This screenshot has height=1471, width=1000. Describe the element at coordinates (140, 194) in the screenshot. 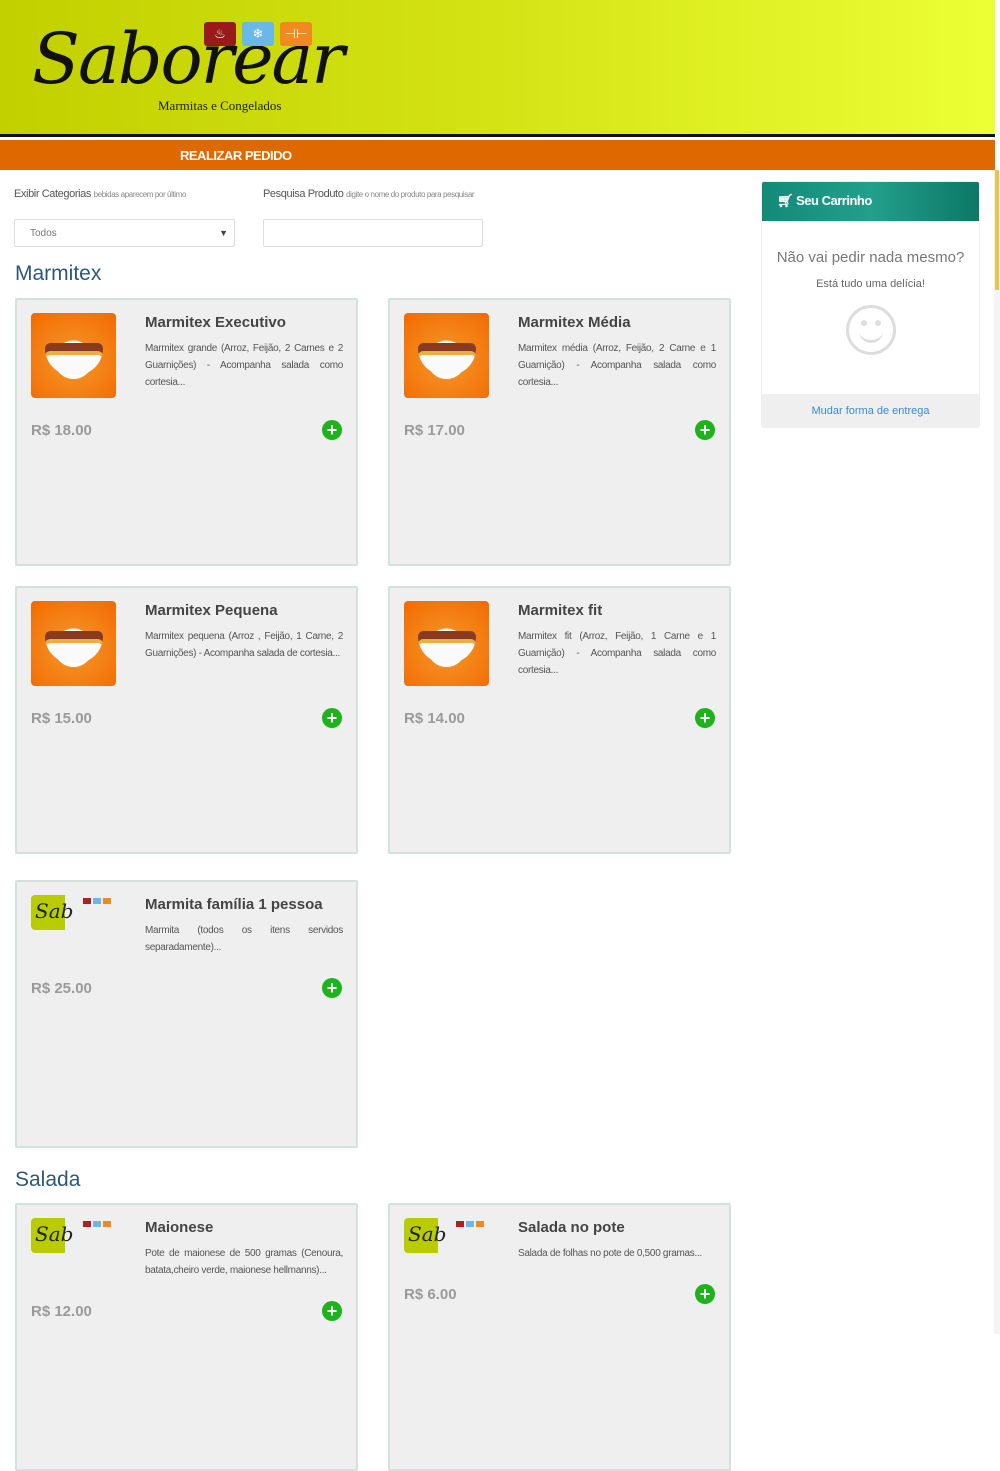

I see `label-hint: bebidas aparecem por último` at that location.